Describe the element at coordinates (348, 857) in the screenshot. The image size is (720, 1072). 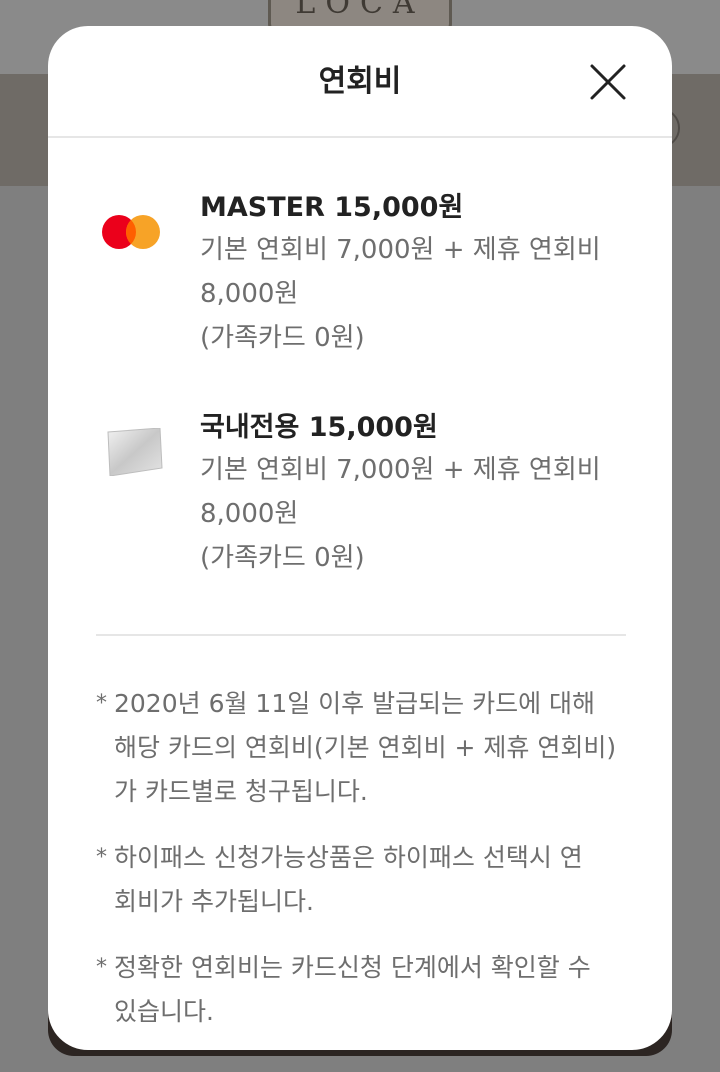
I see `note-line: 하이패스 신청가능상품은 하이패스 선택시 연` at that location.